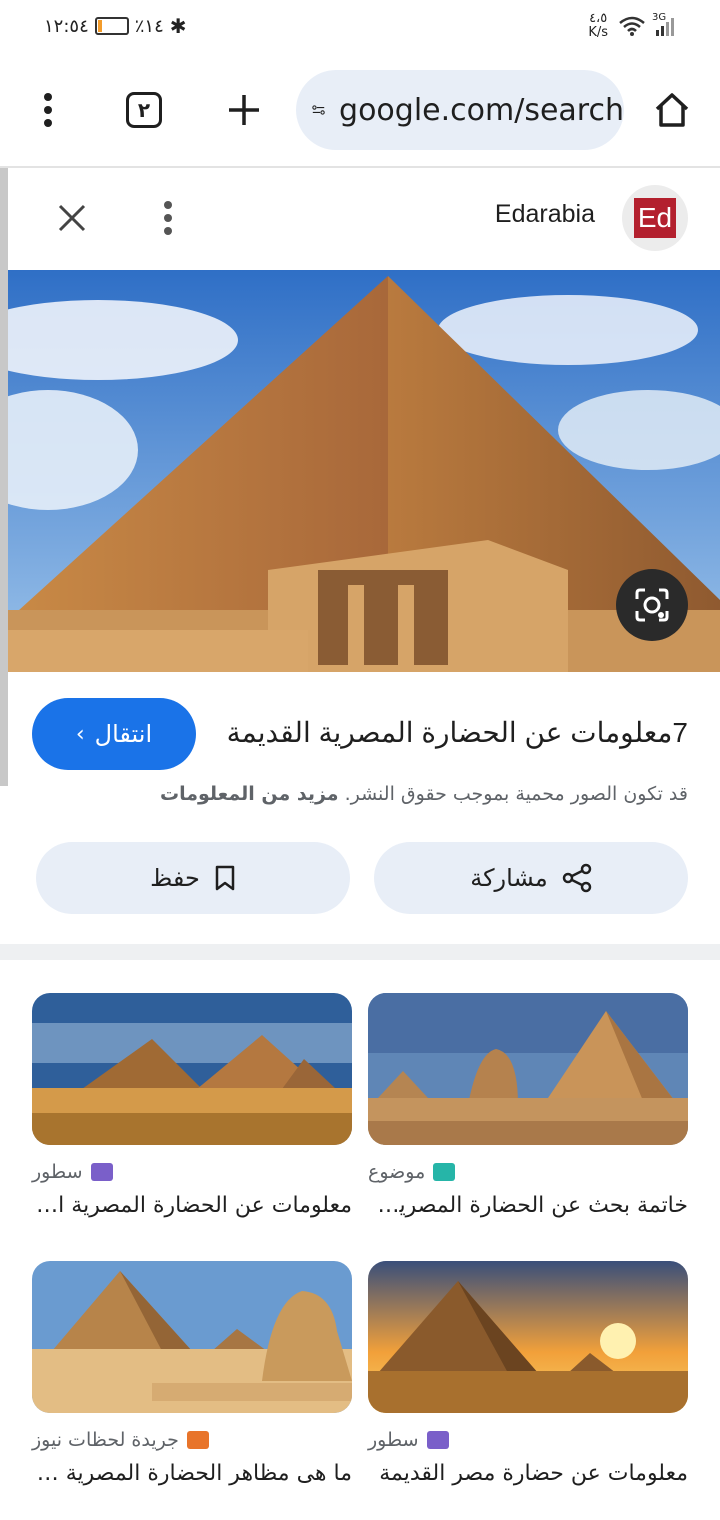 The height and width of the screenshot is (1520, 720). Describe the element at coordinates (4, 477) in the screenshot. I see `panel-scrollbar` at that location.